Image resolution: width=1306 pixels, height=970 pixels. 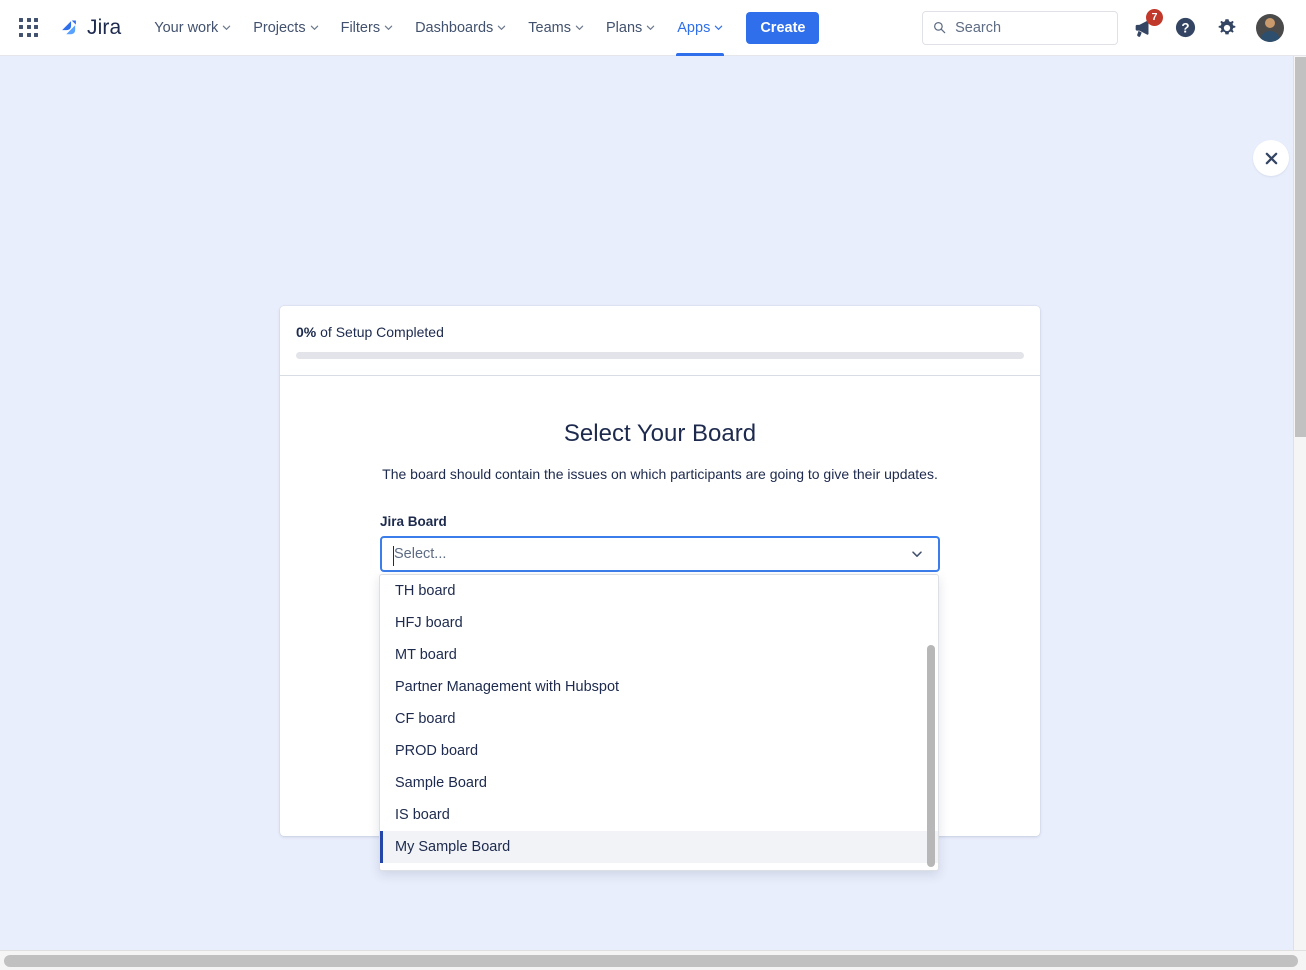 I want to click on horizontal-scrollbar, so click(x=653, y=960).